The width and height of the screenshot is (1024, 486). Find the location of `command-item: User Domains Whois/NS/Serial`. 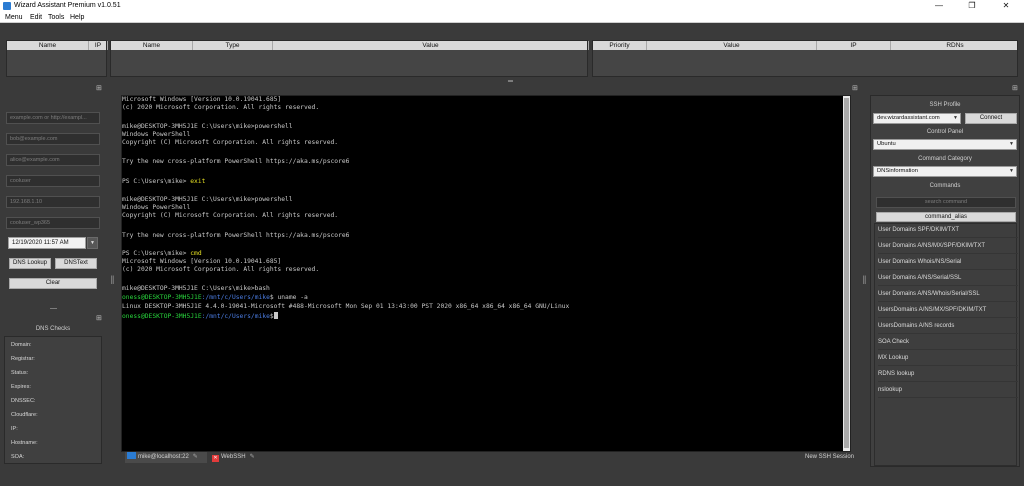

command-item: User Domains Whois/NS/Serial is located at coordinates (948, 262).